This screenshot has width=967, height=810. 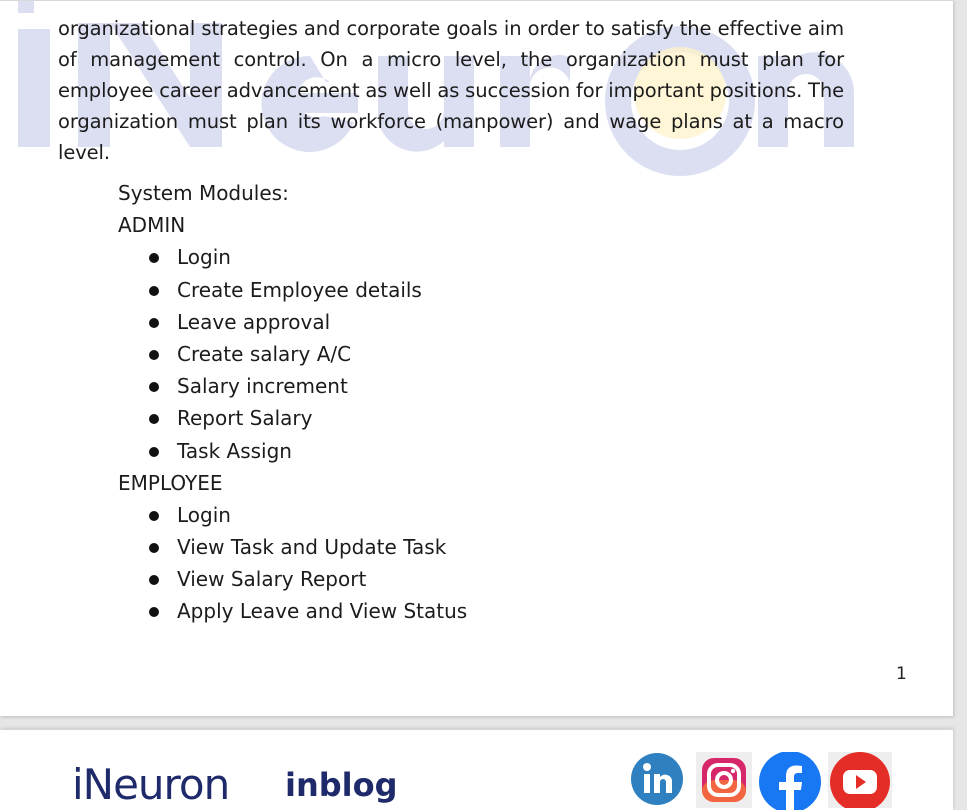 I want to click on linkedin-icon, so click(x=657, y=779).